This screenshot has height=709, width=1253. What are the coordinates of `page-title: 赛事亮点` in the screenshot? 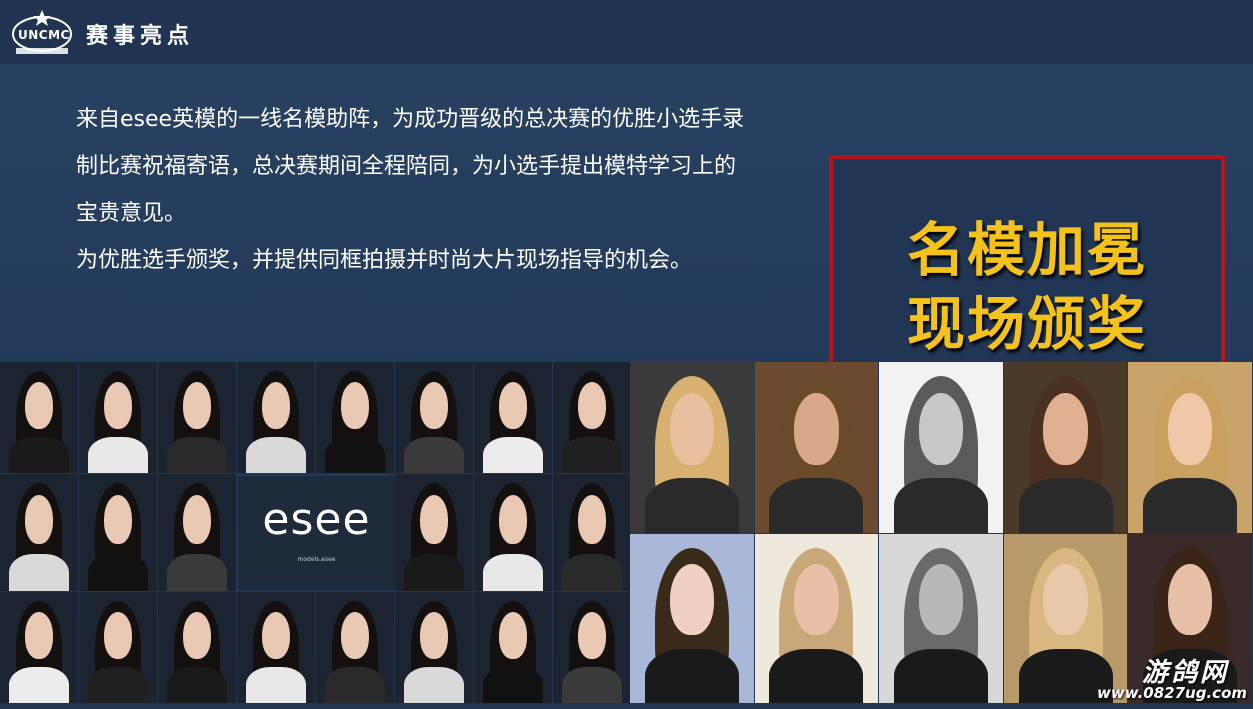 It's located at (140, 36).